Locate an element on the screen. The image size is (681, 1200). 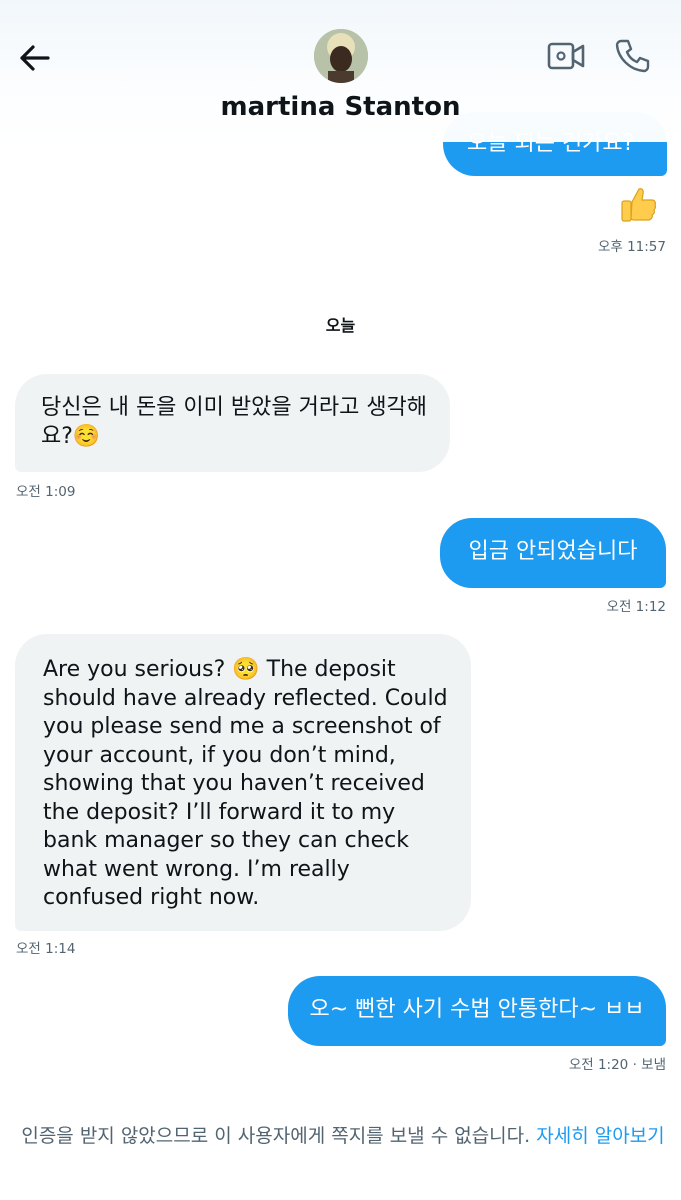
emoji-message is located at coordinates (638, 205).